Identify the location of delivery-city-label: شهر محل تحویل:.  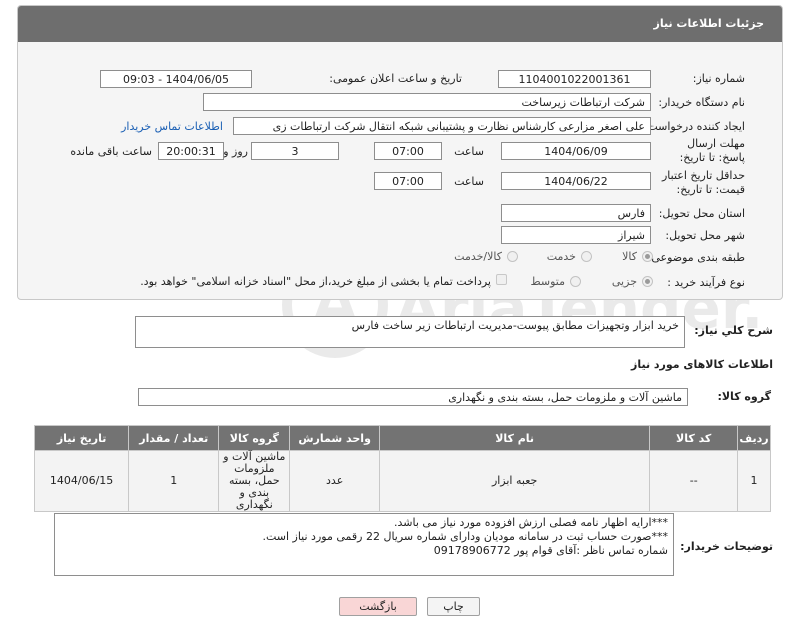
(705, 235).